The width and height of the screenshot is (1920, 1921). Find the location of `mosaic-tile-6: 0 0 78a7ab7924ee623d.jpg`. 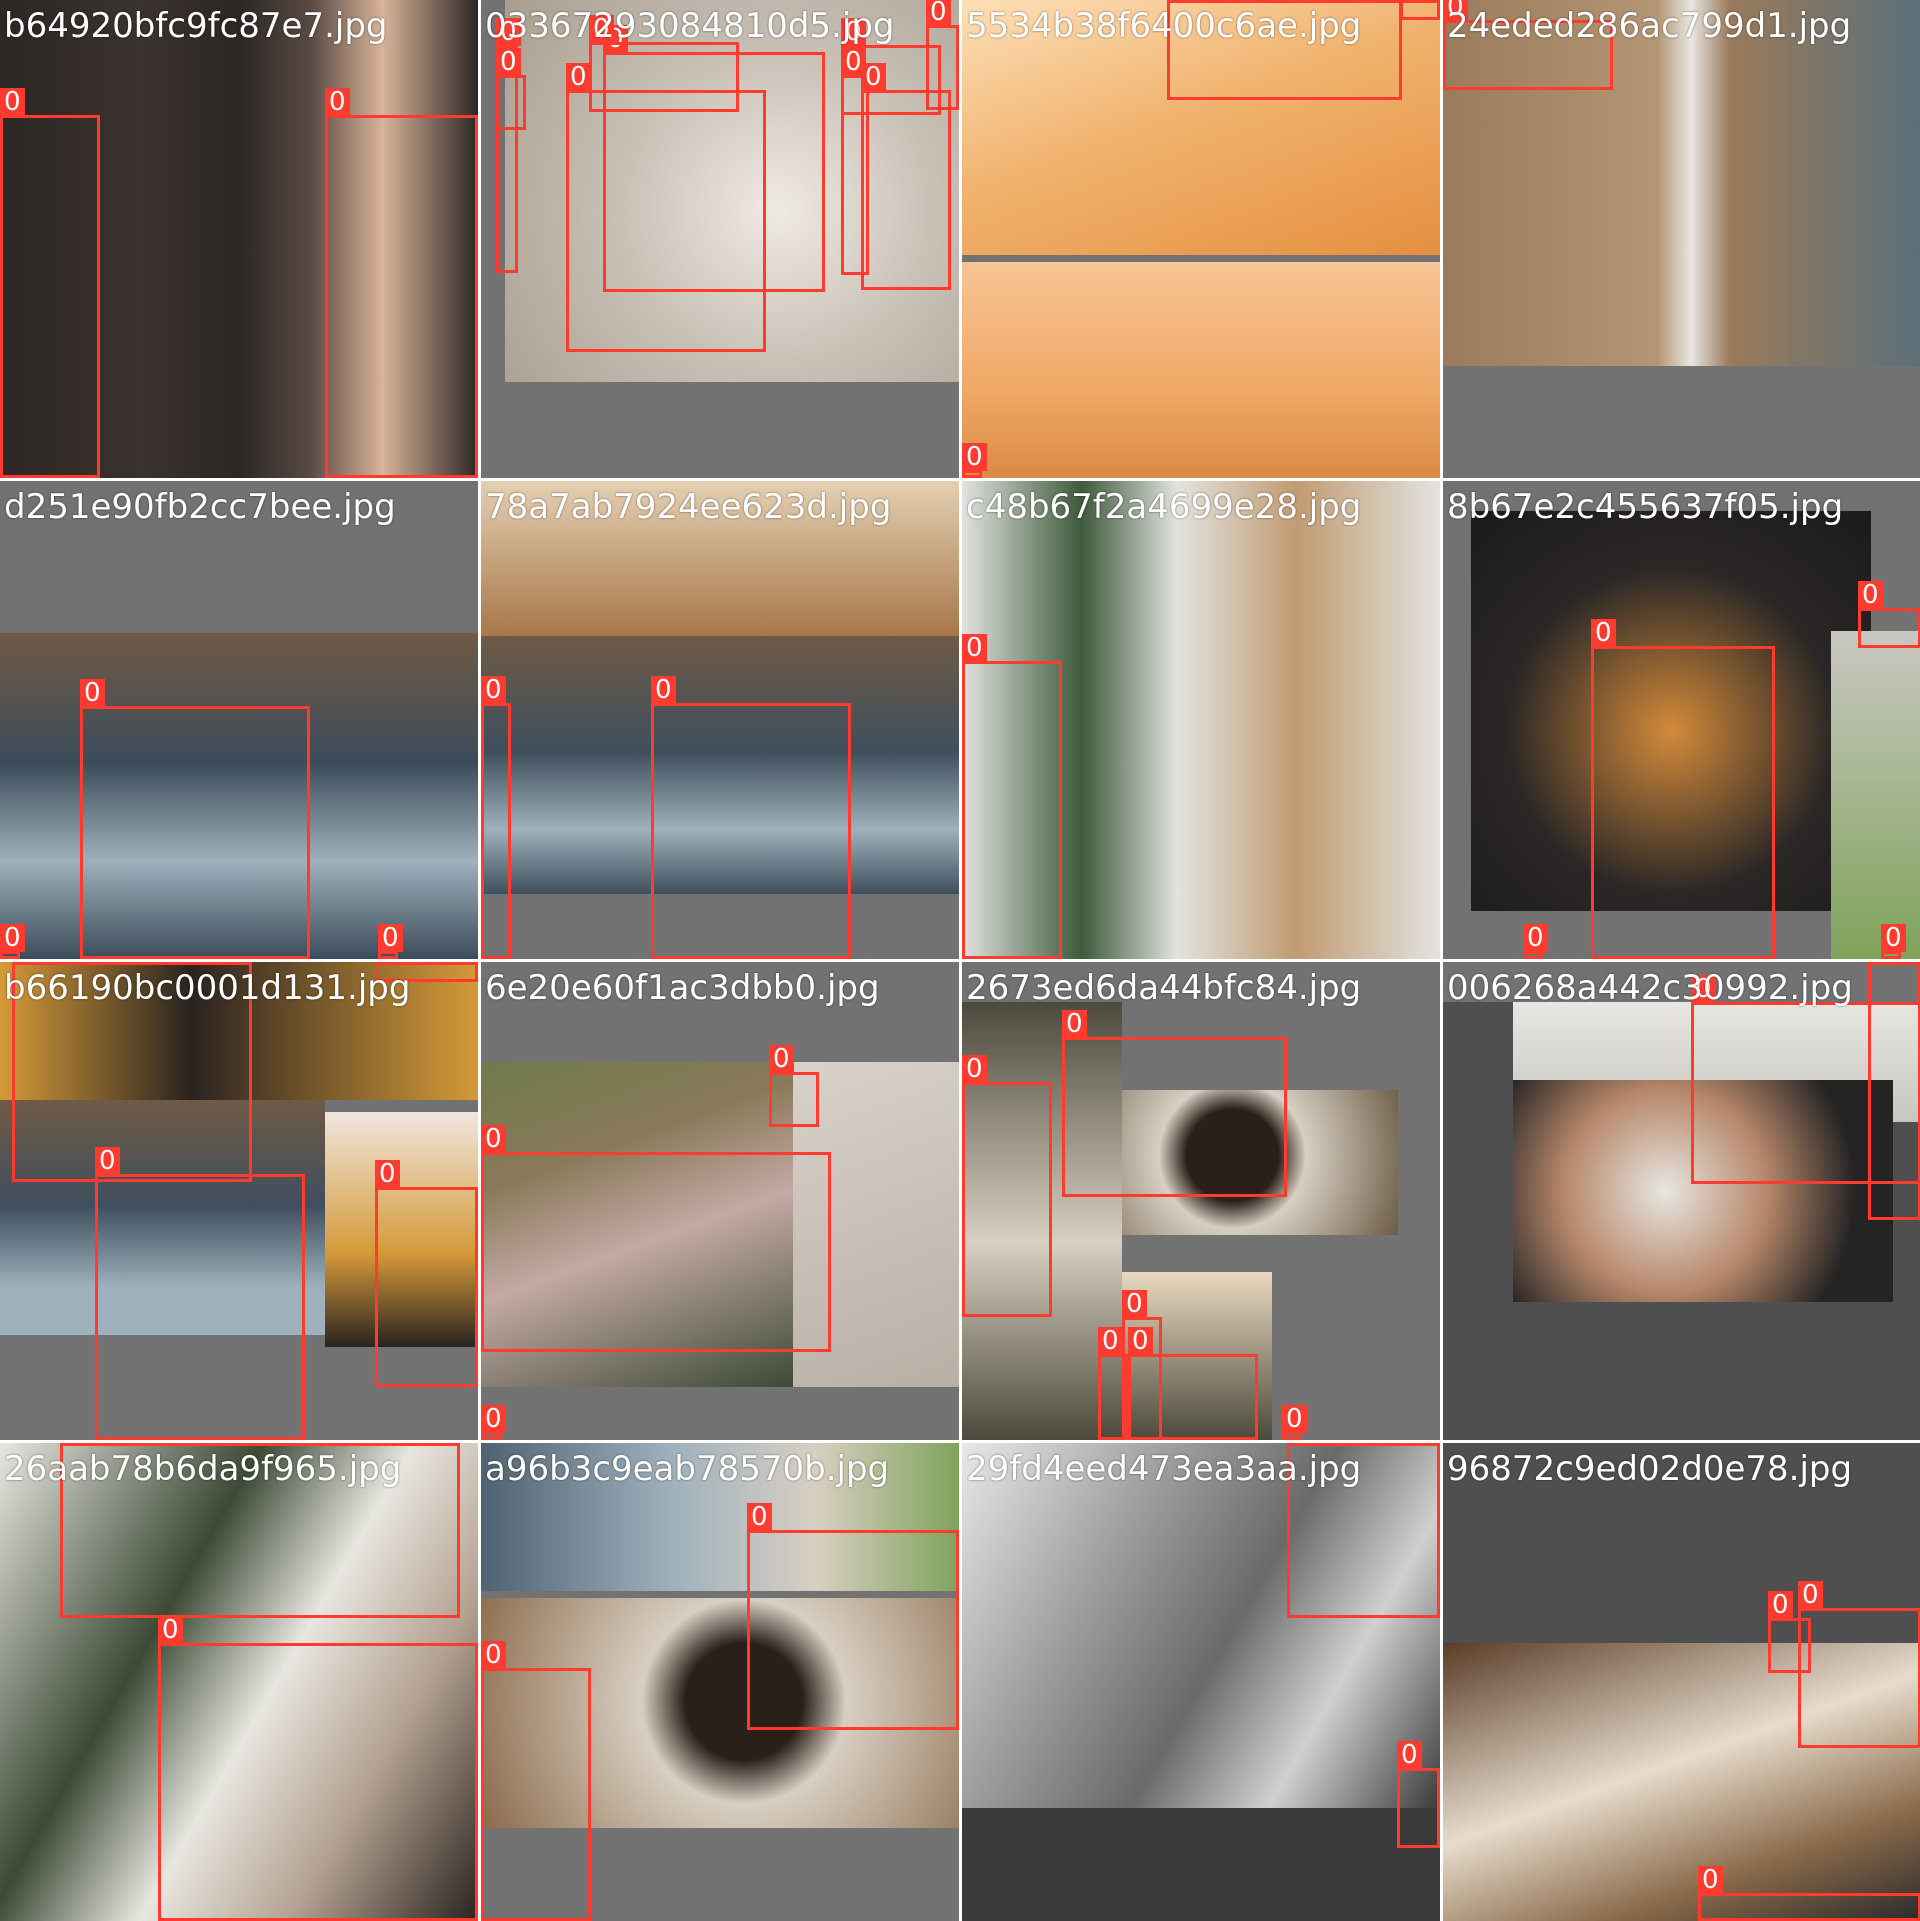

mosaic-tile-6: 0 0 78a7ab7924ee623d.jpg is located at coordinates (720, 720).